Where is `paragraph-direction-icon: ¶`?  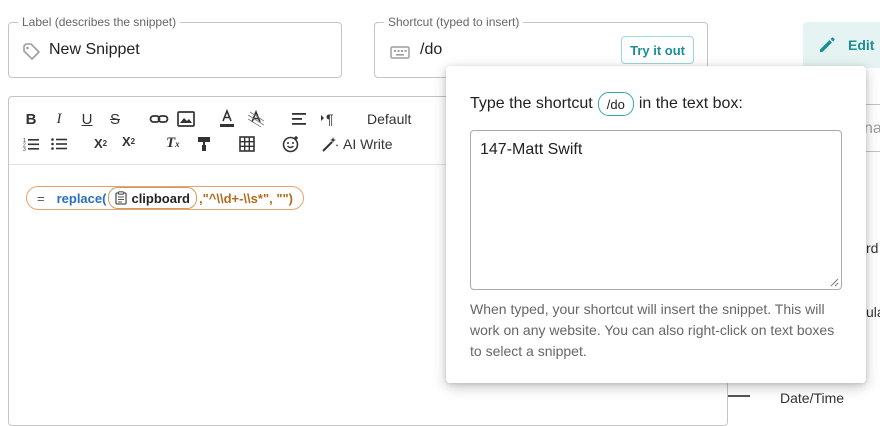 paragraph-direction-icon: ¶ is located at coordinates (329, 119).